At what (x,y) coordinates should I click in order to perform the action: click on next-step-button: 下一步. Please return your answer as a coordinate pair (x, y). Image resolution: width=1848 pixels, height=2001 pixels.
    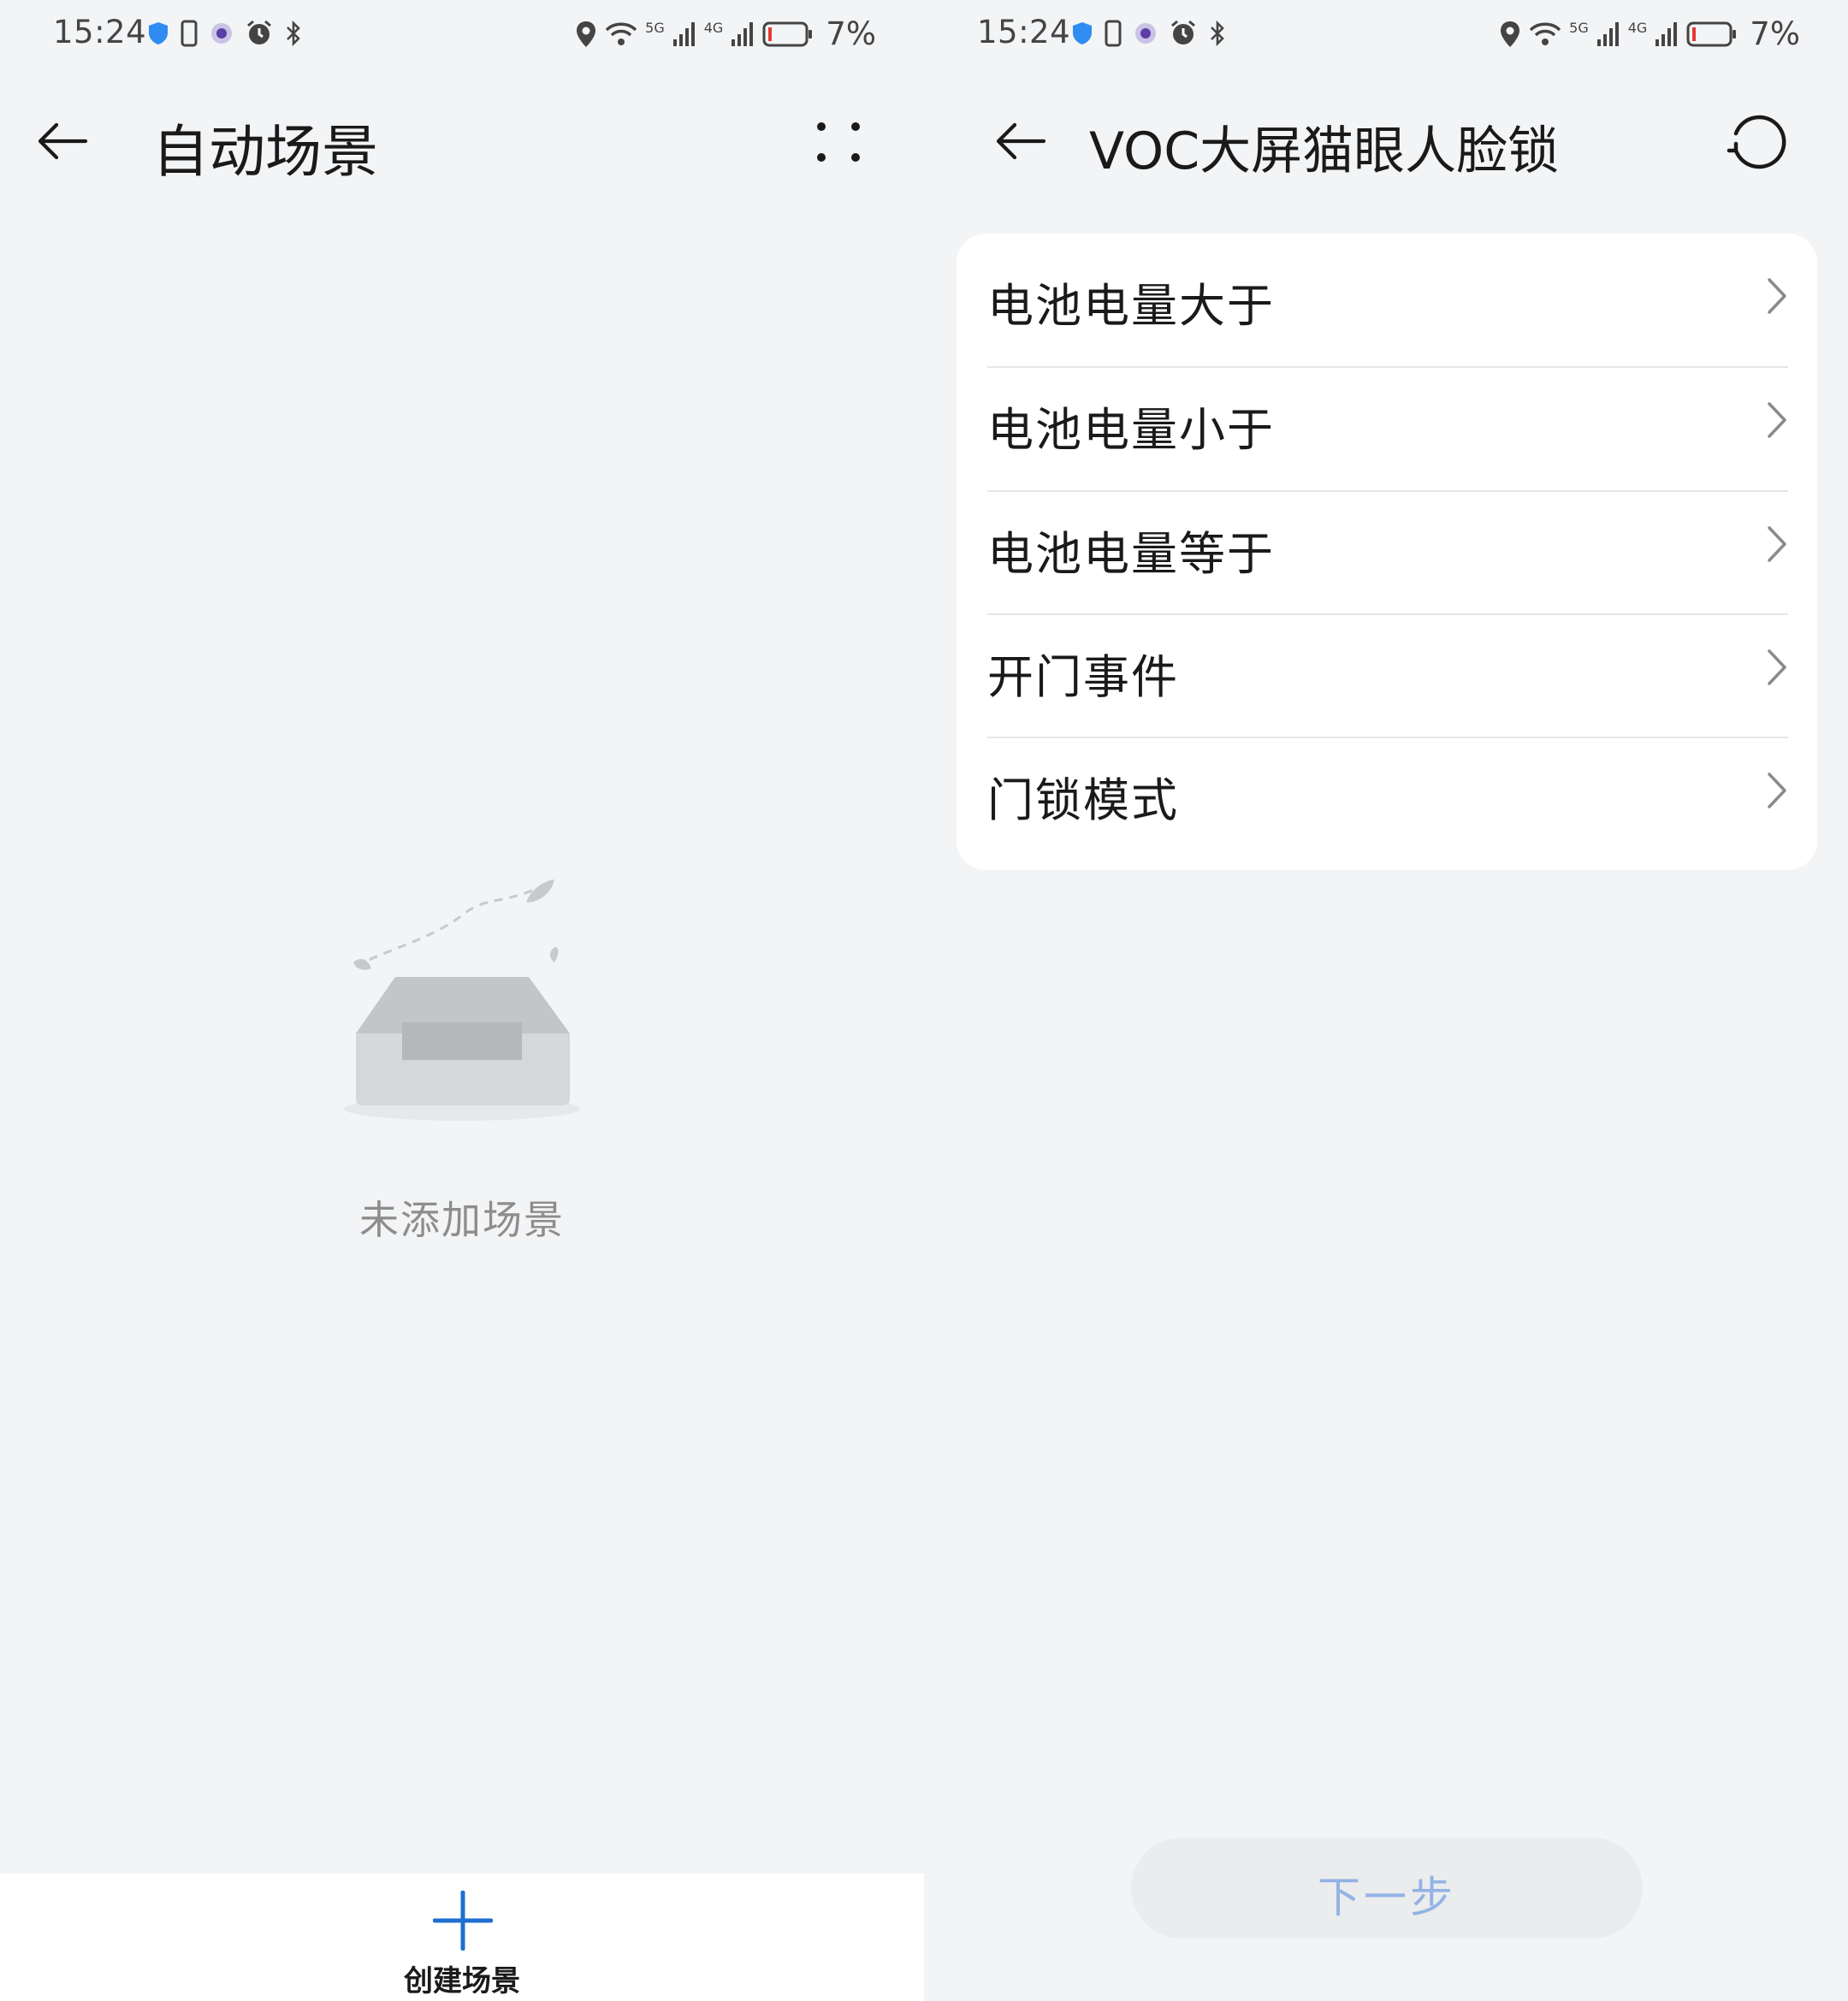
    Looking at the image, I should click on (1387, 1888).